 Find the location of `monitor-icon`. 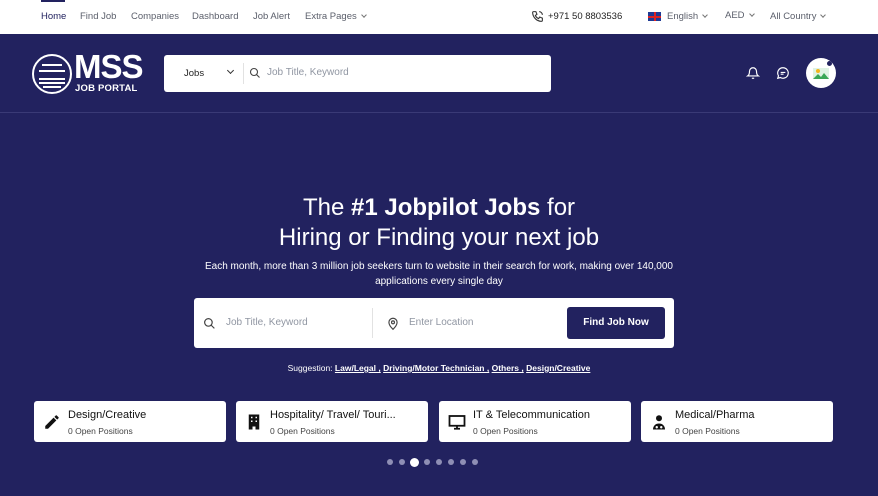

monitor-icon is located at coordinates (457, 422).